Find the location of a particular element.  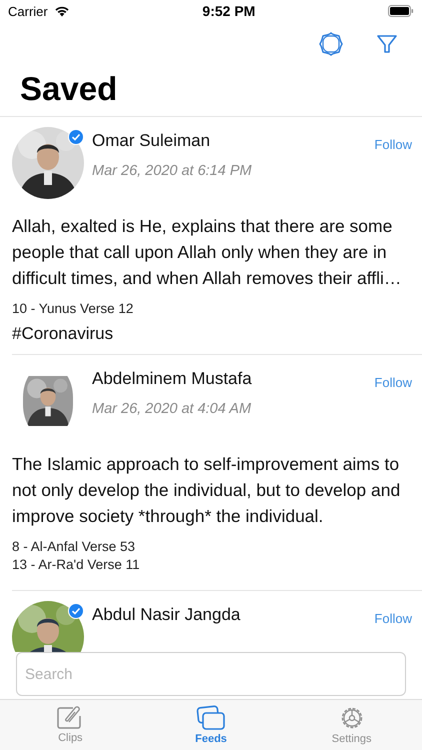

cards-icon is located at coordinates (211, 718).